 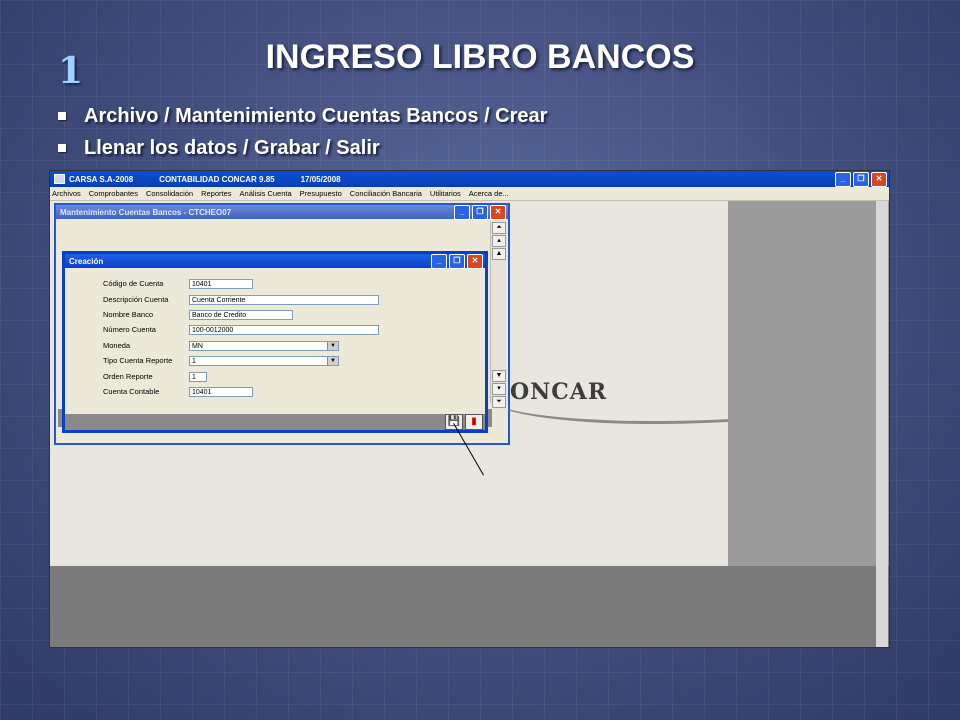 What do you see at coordinates (284, 299) in the screenshot?
I see `descripcion-cuenta-input: Cuenta Corriente` at bounding box center [284, 299].